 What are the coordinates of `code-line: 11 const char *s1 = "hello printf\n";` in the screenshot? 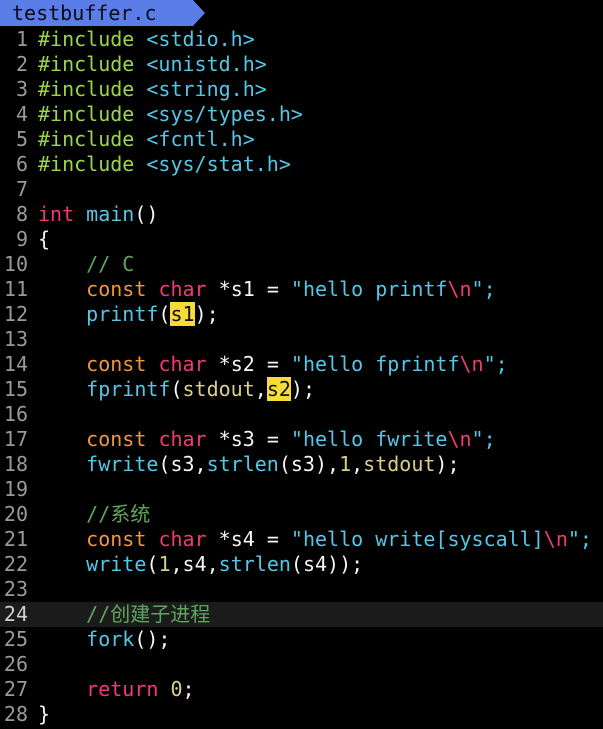 It's located at (301, 289).